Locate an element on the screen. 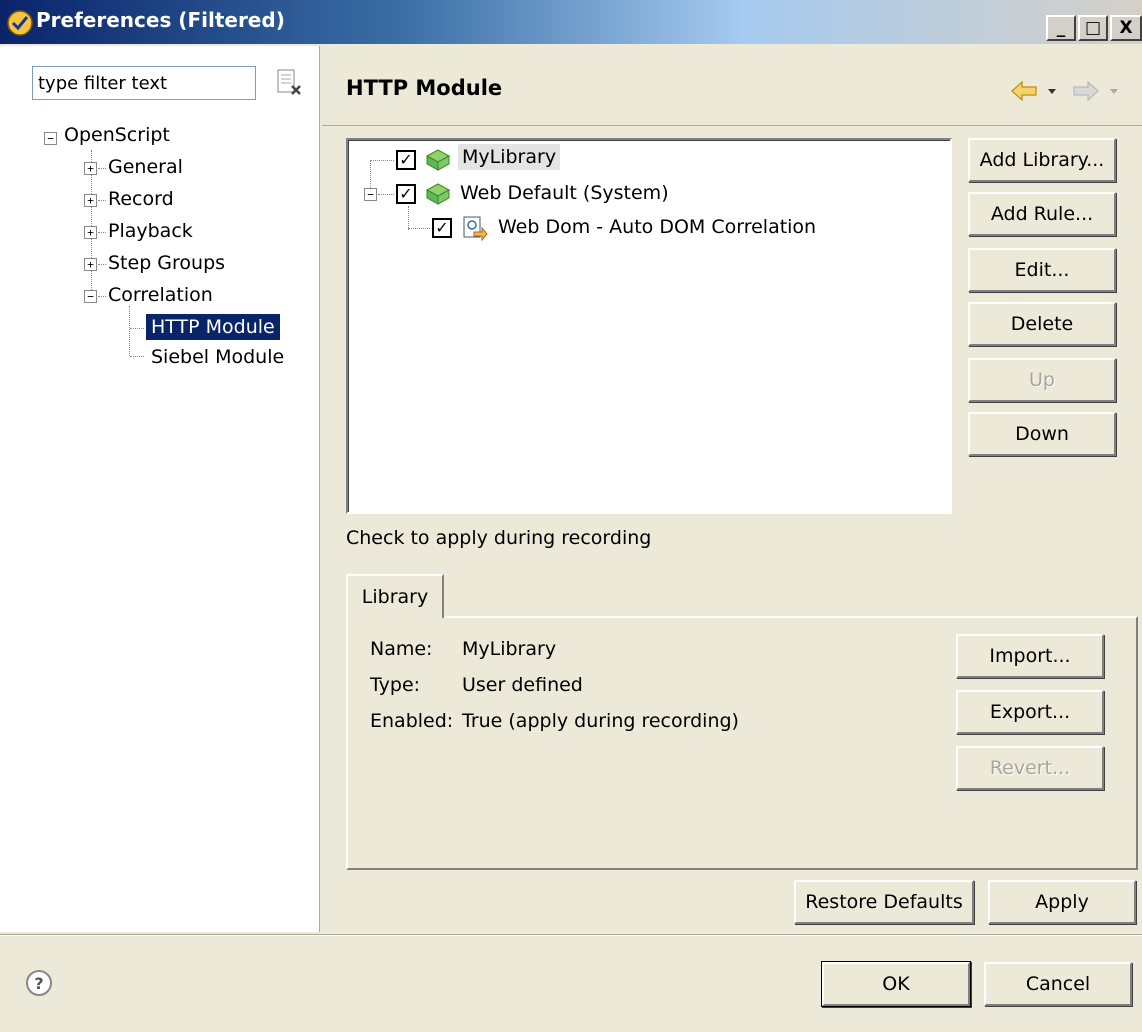 The height and width of the screenshot is (1032, 1142). close-button: X is located at coordinates (1126, 28).